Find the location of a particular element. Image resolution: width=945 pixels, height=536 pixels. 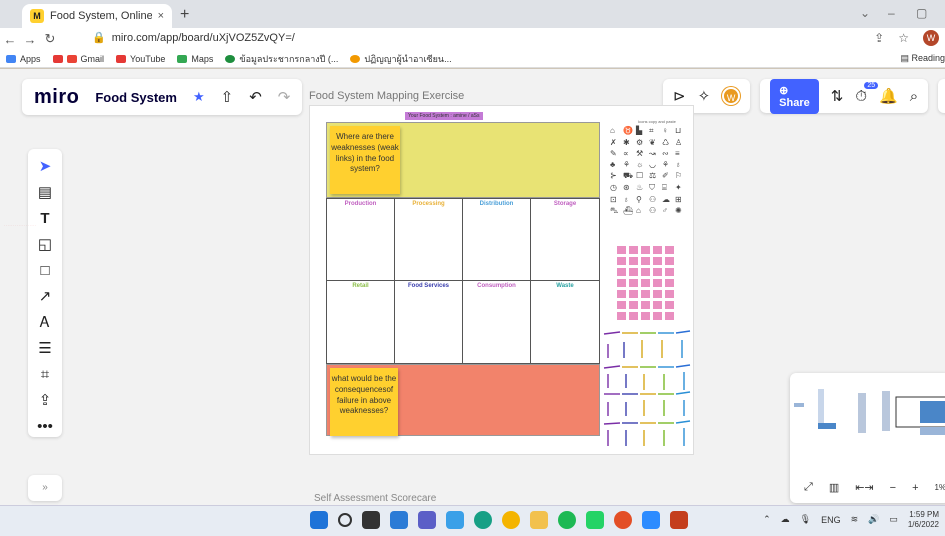

pen-tool-icon: Ꭺ is located at coordinates (45, 323).